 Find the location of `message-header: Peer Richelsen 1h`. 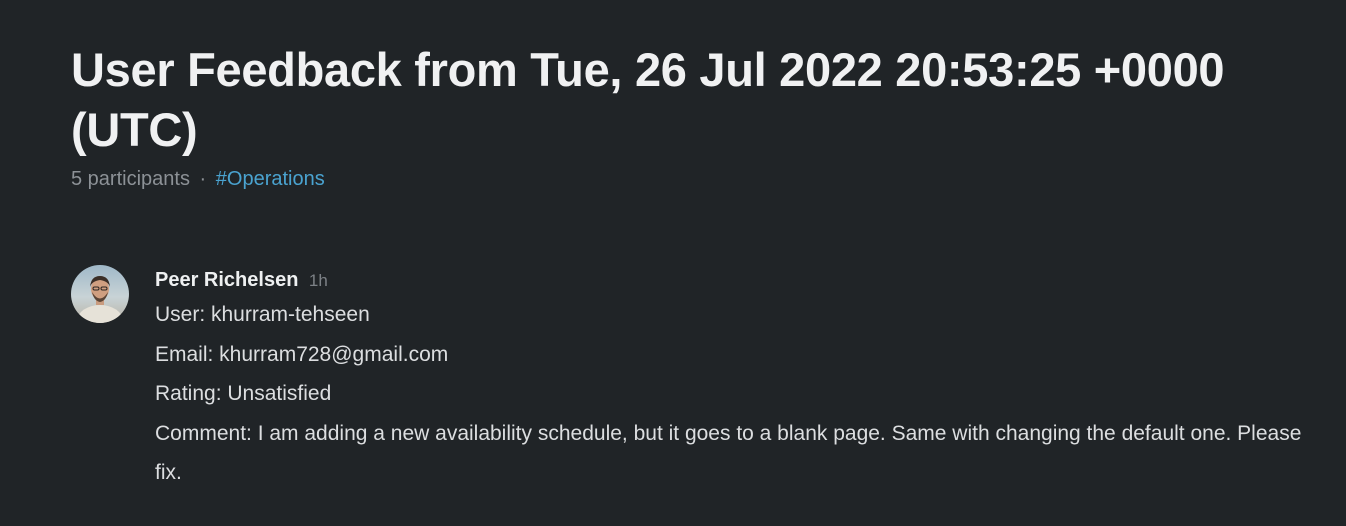

message-header: Peer Richelsen 1h is located at coordinates (735, 280).